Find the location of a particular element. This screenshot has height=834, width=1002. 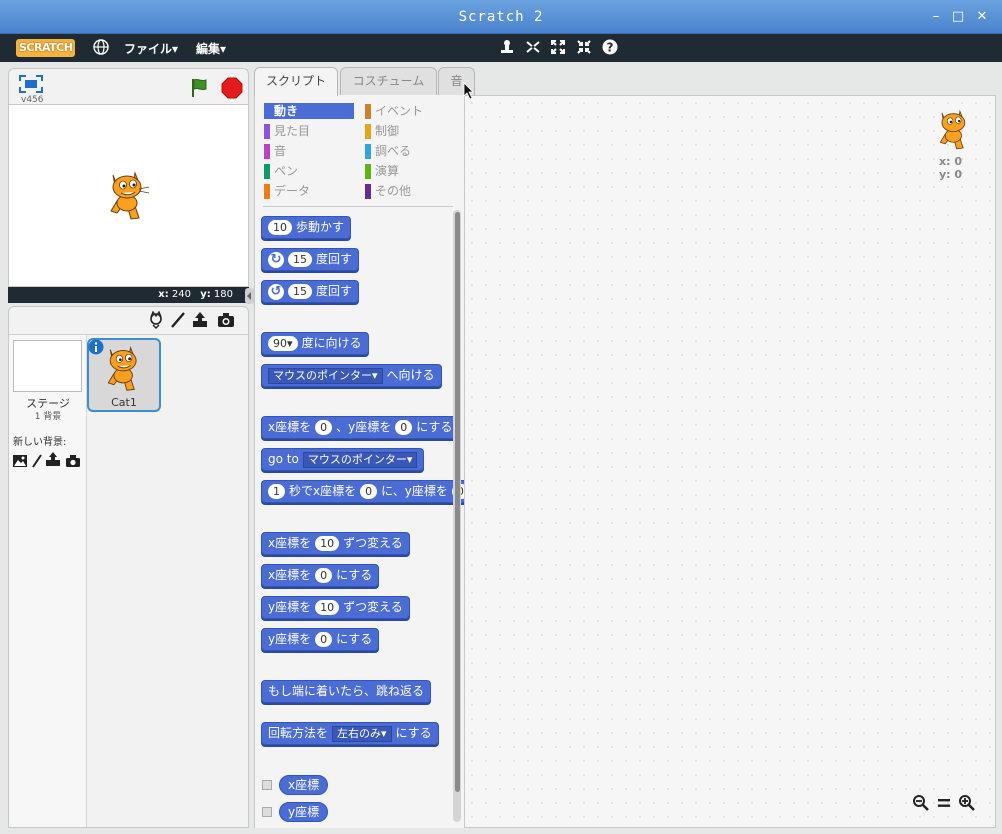

file-menu: ファイル▾ is located at coordinates (151, 48).